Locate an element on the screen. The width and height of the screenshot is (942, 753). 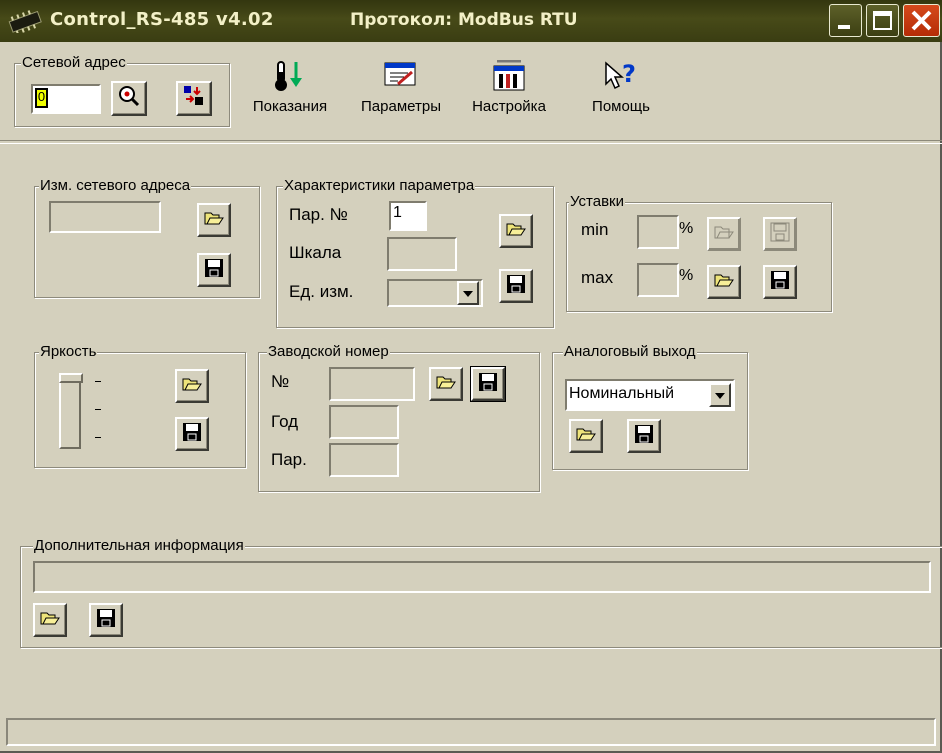
additional-info-open-button is located at coordinates (50, 620).